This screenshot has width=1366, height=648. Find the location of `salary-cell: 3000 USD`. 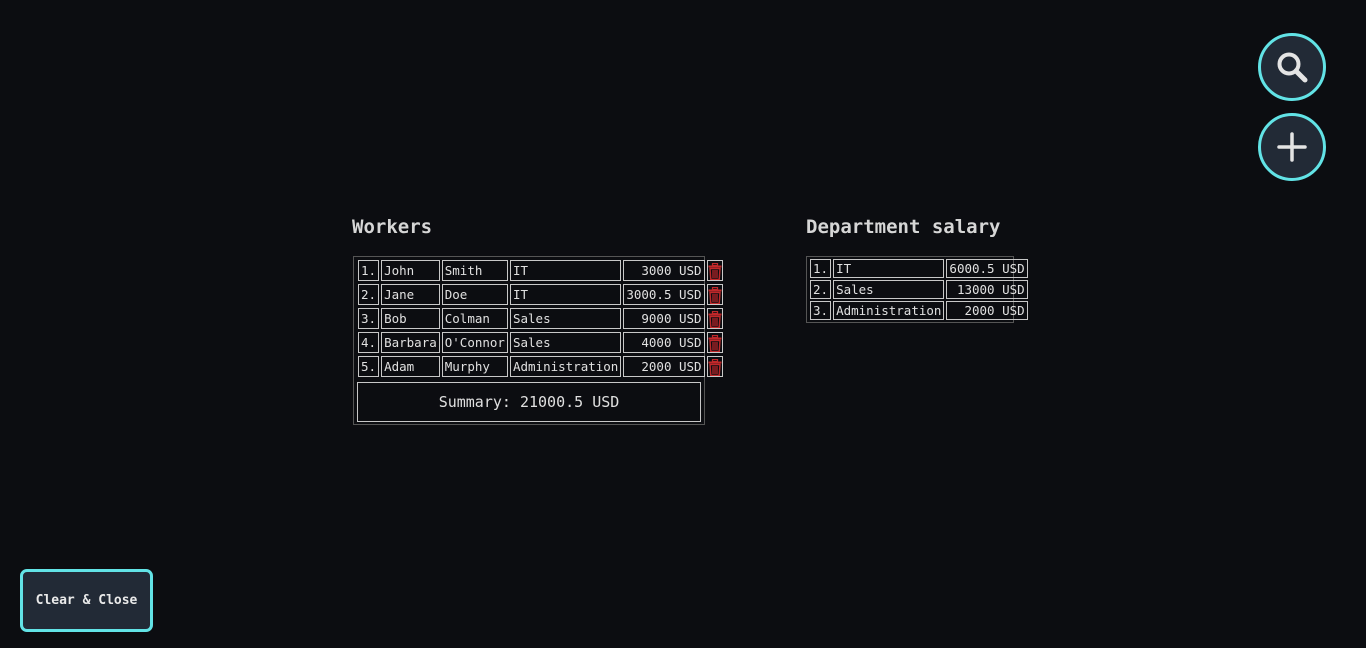

salary-cell: 3000 USD is located at coordinates (664, 270).